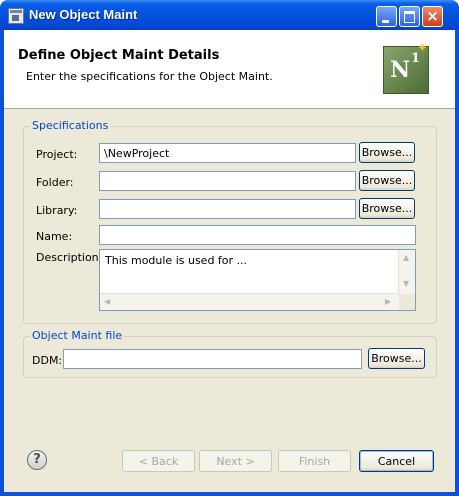 The height and width of the screenshot is (496, 459). I want to click on description-horizontal-scrollbar: ◀ ▶, so click(249, 301).